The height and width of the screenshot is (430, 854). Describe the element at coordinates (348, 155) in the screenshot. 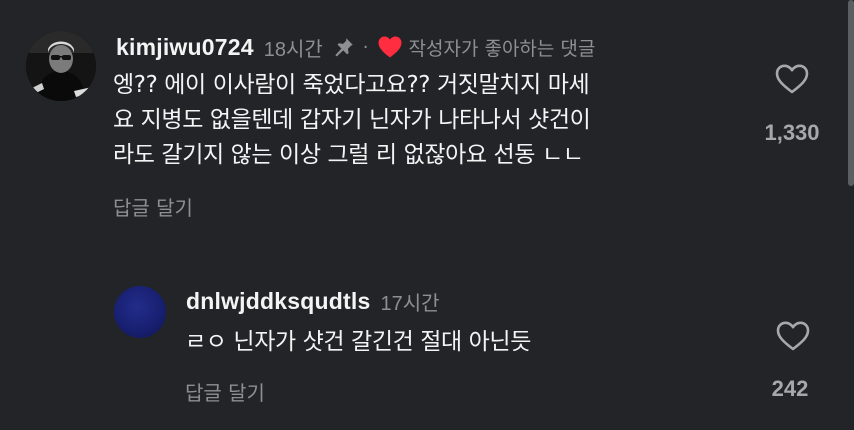

I see `comment-line: 라도 갈기지 않는 이상 그럴 리 없잖아요 선동 ㄴㄴ` at that location.